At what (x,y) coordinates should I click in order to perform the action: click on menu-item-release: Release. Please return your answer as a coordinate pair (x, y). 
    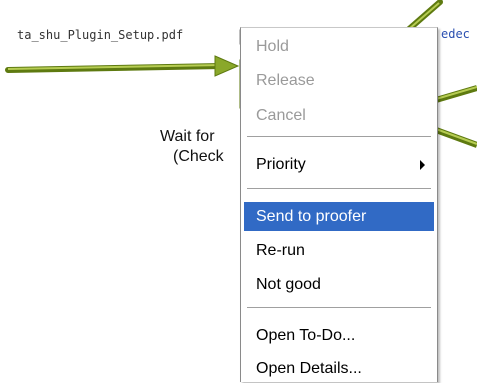
    Looking at the image, I should click on (339, 80).